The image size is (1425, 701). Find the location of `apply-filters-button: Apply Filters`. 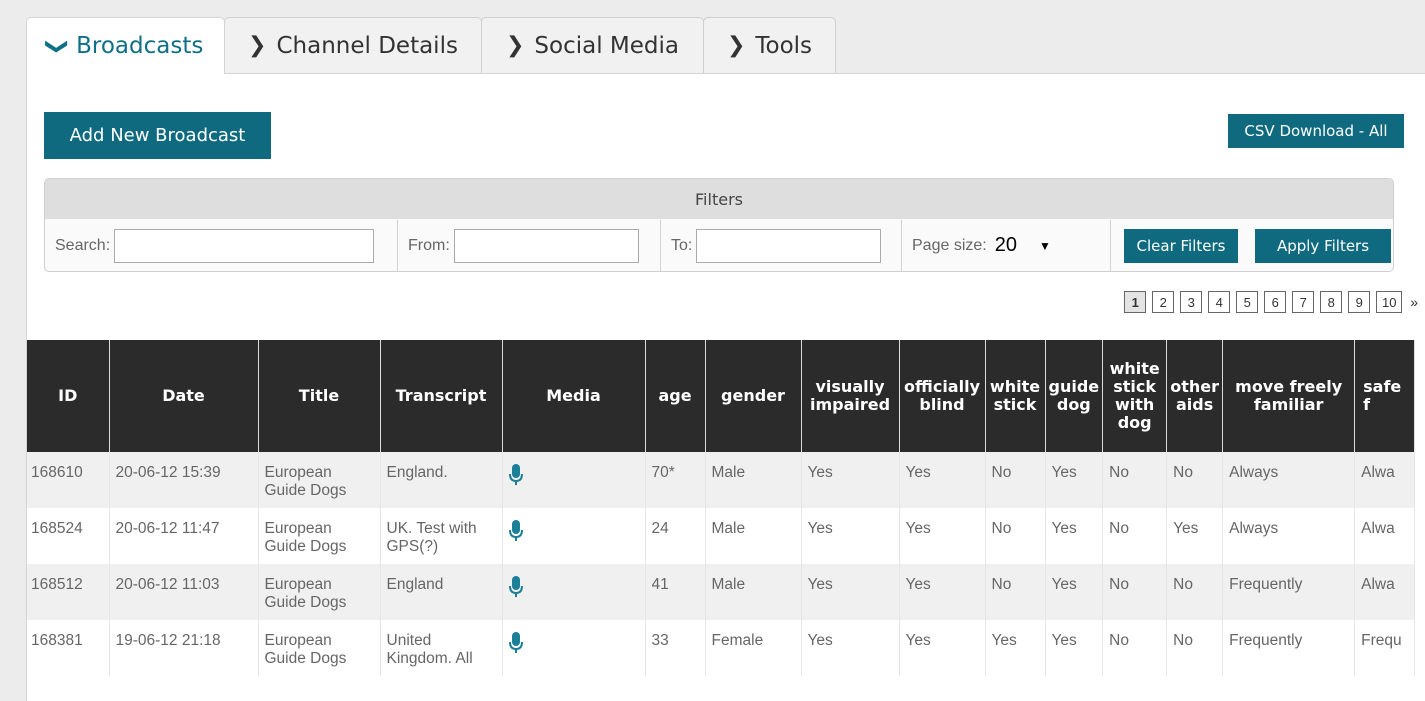

apply-filters-button: Apply Filters is located at coordinates (1323, 246).